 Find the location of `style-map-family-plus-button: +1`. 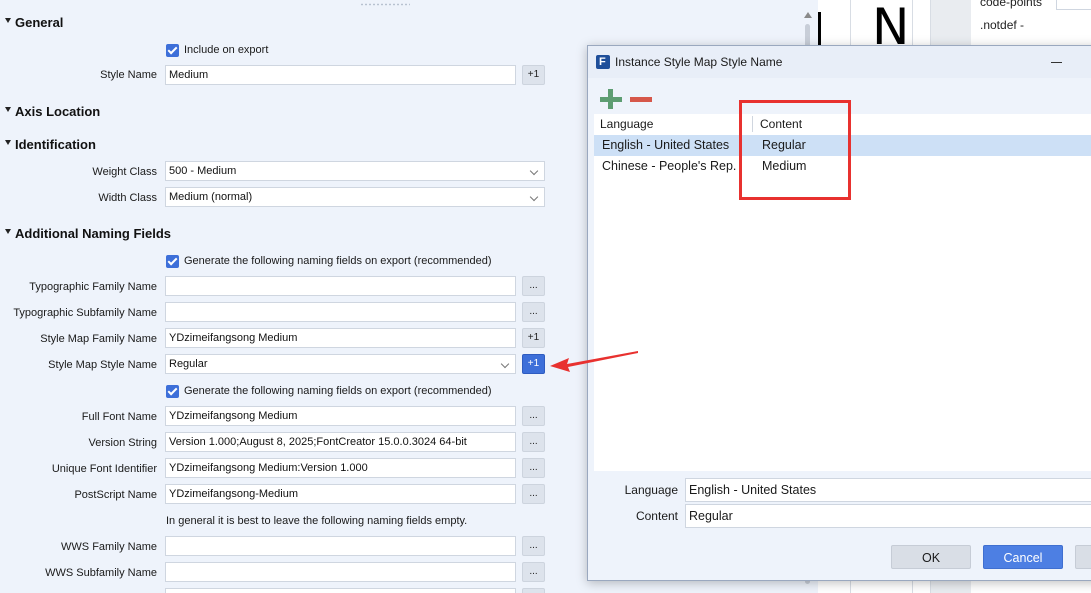

style-map-family-plus-button: +1 is located at coordinates (533, 338).